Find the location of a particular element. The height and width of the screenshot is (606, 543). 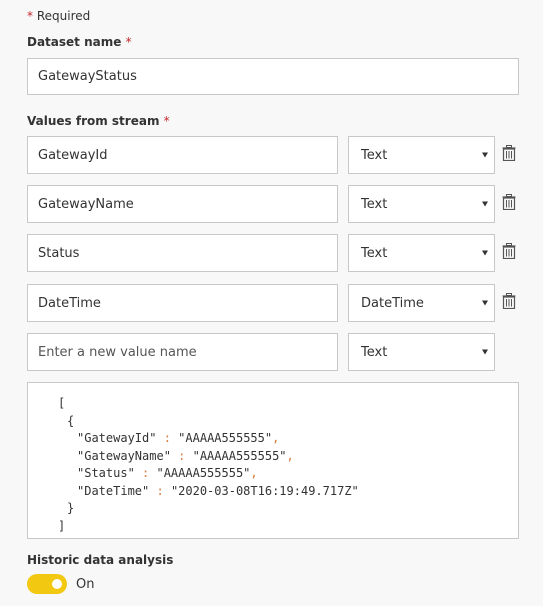

dataset-name-required-star: * is located at coordinates (128, 42).